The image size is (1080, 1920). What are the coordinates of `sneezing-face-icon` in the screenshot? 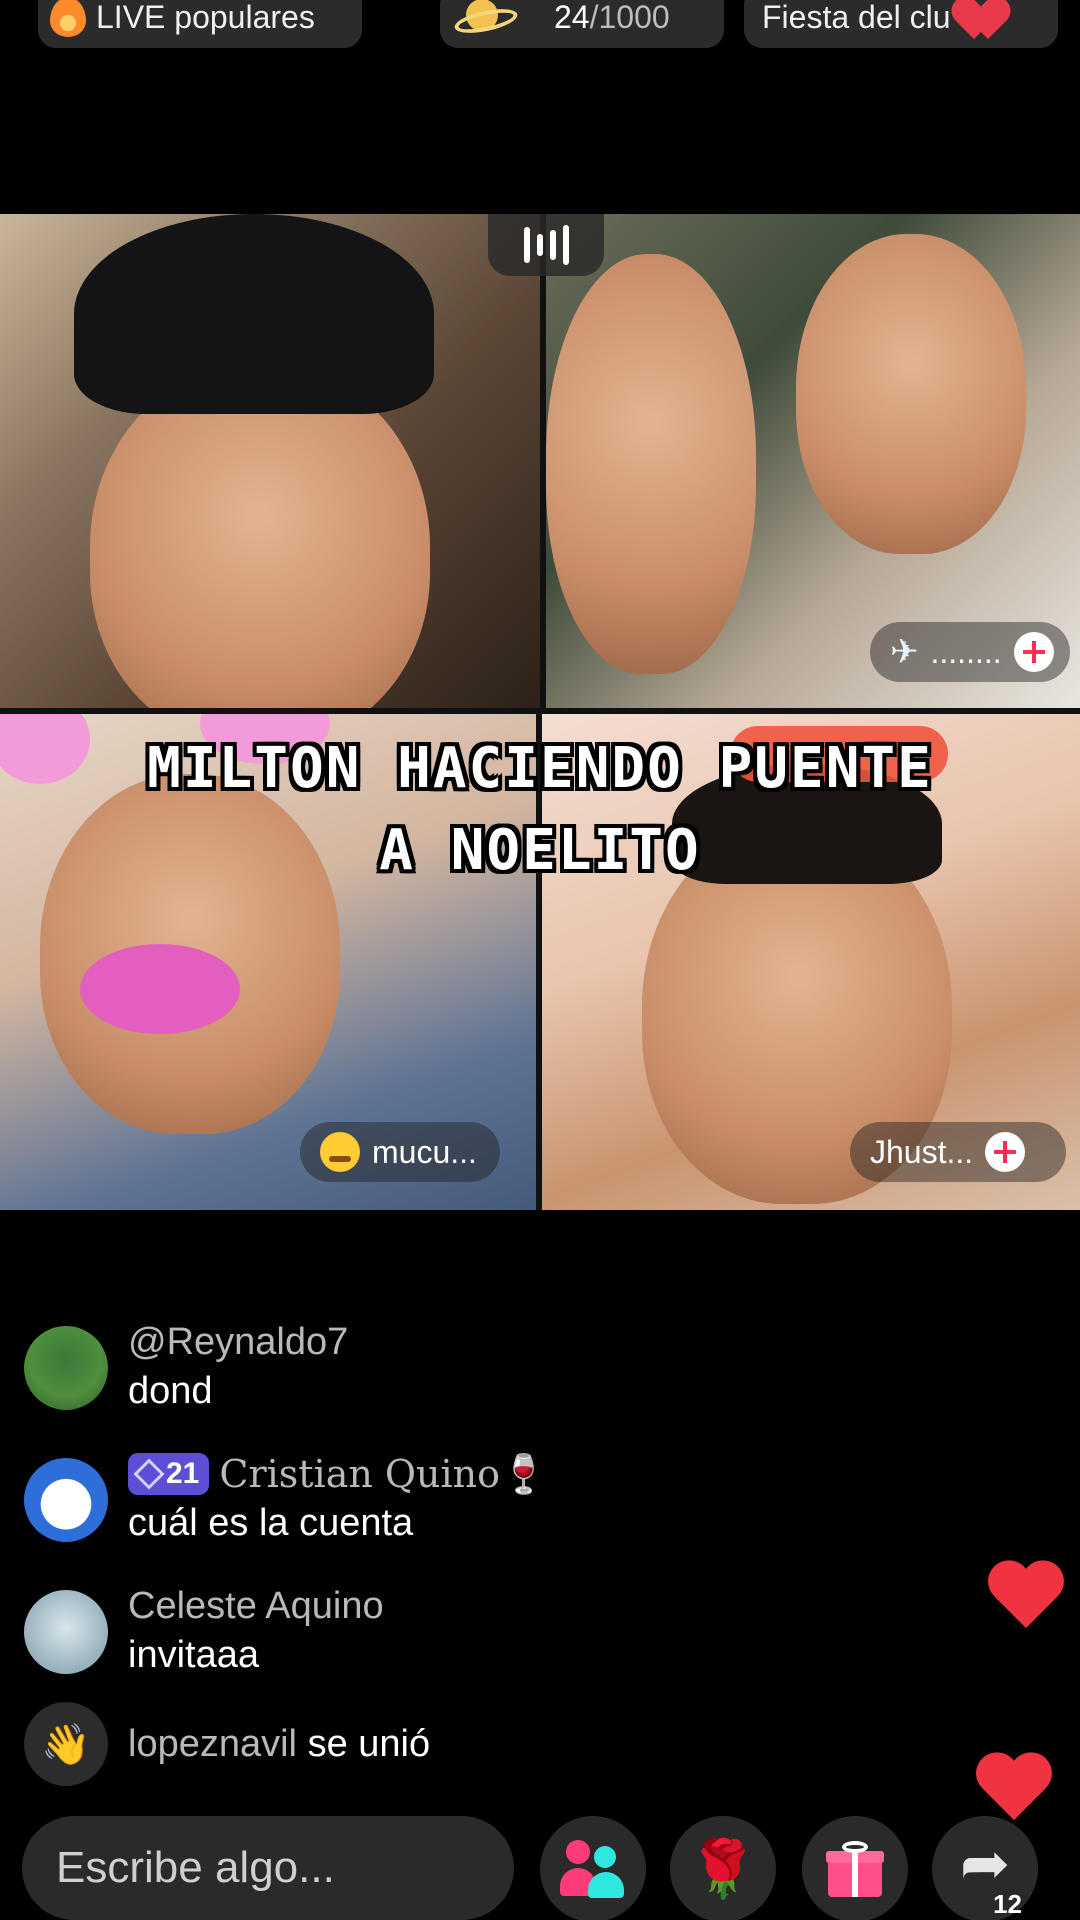 It's located at (340, 1152).